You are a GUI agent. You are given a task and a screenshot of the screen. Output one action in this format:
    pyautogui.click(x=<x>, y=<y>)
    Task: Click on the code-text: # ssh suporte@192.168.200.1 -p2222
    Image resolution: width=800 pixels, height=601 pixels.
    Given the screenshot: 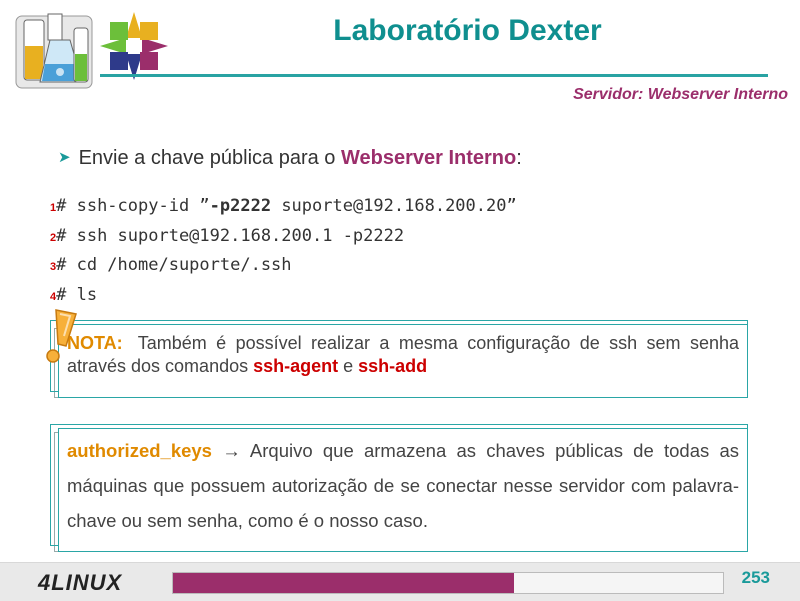 What is the action you would take?
    pyautogui.click(x=230, y=235)
    